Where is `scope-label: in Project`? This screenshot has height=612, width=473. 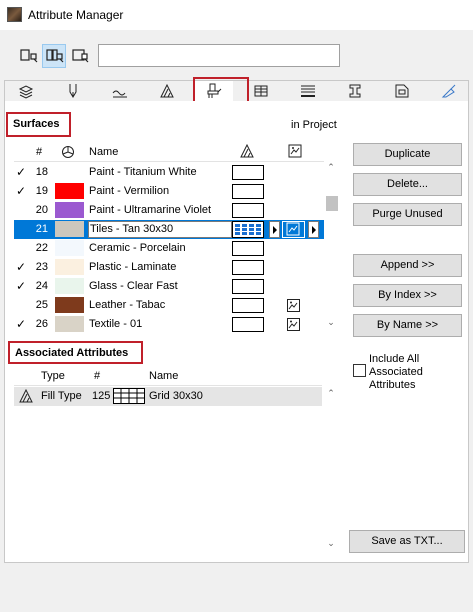 scope-label: in Project is located at coordinates (314, 125).